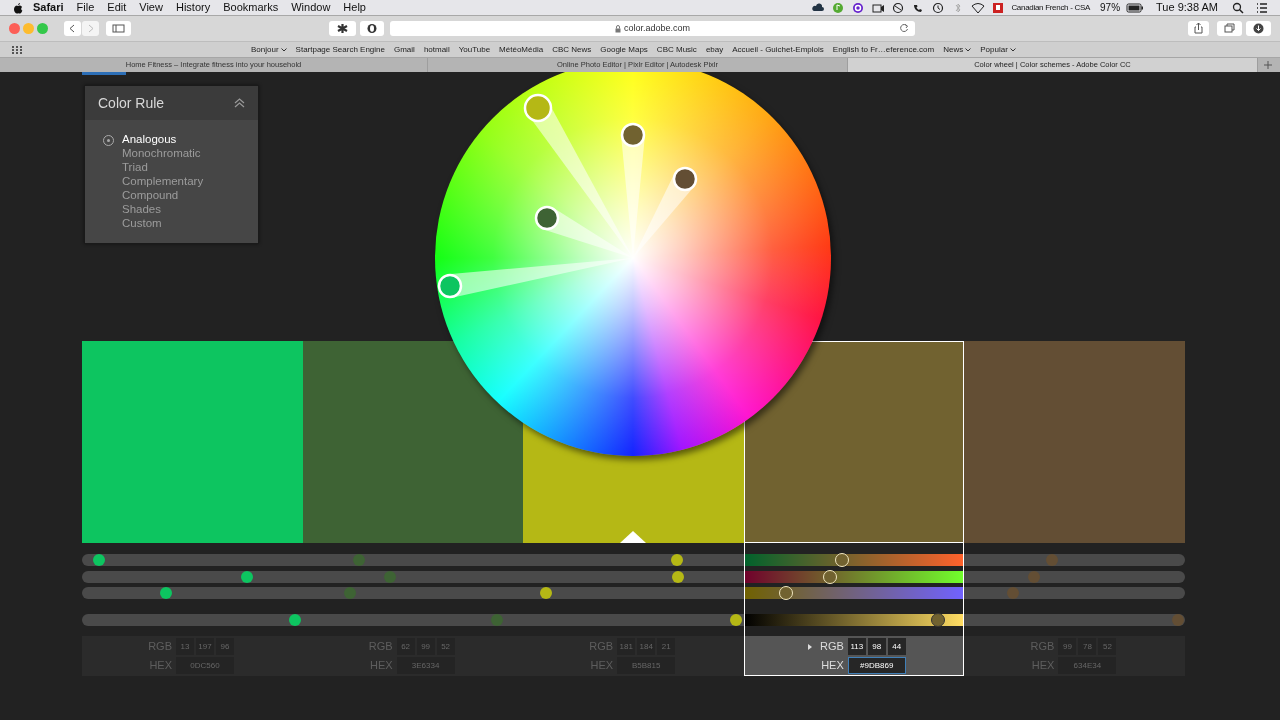 The width and height of the screenshot is (1280, 720). Describe the element at coordinates (1258, 28) in the screenshot. I see `downloads-button` at that location.